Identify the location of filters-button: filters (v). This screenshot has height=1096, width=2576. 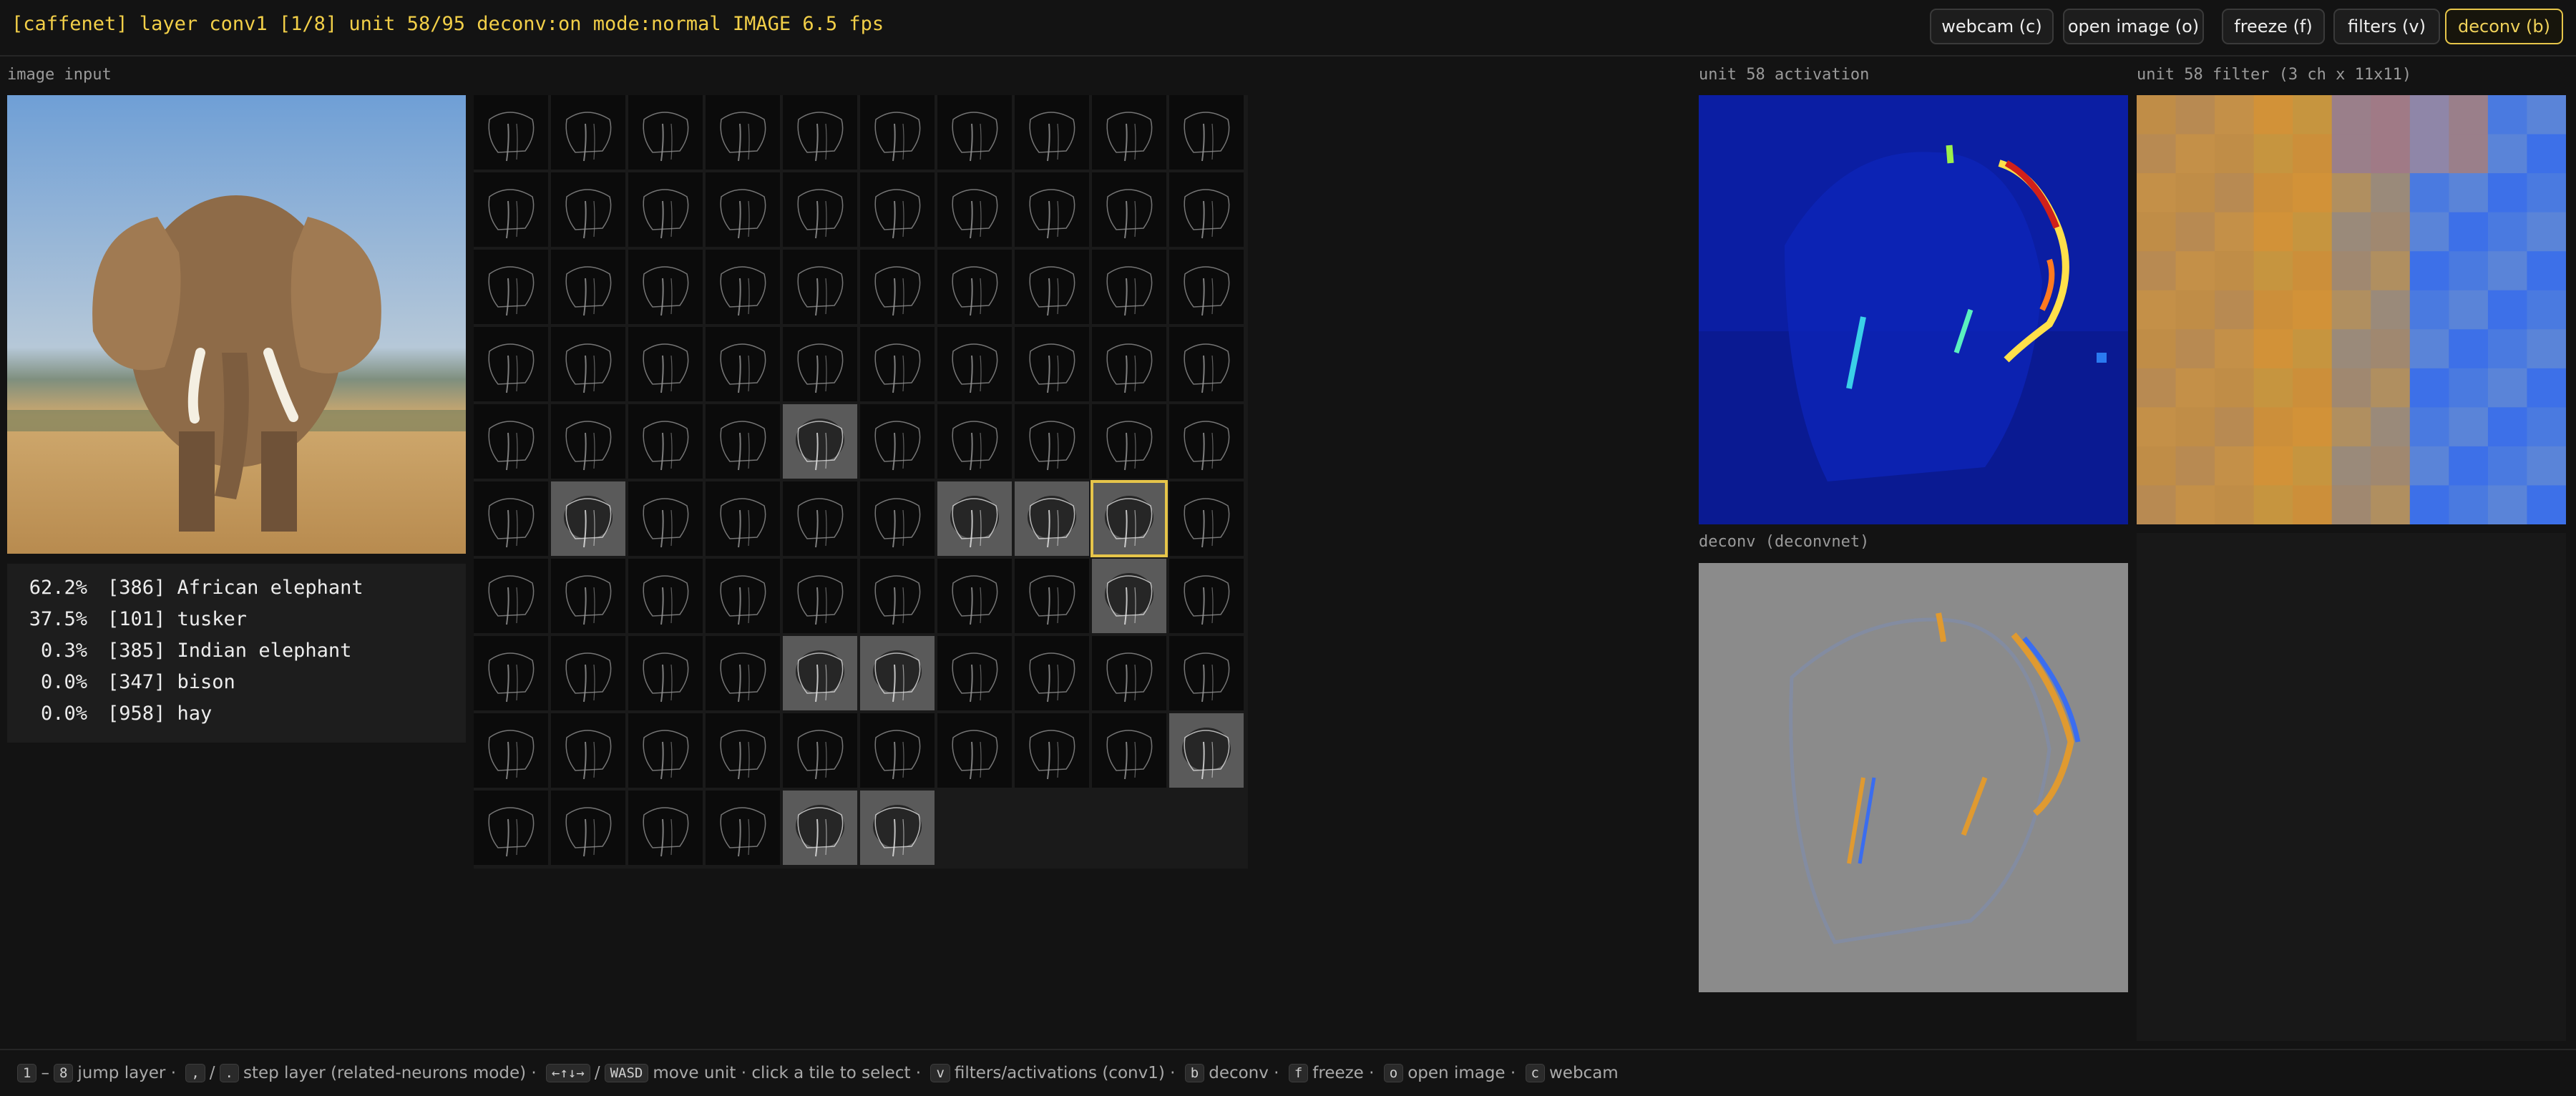
(2386, 26).